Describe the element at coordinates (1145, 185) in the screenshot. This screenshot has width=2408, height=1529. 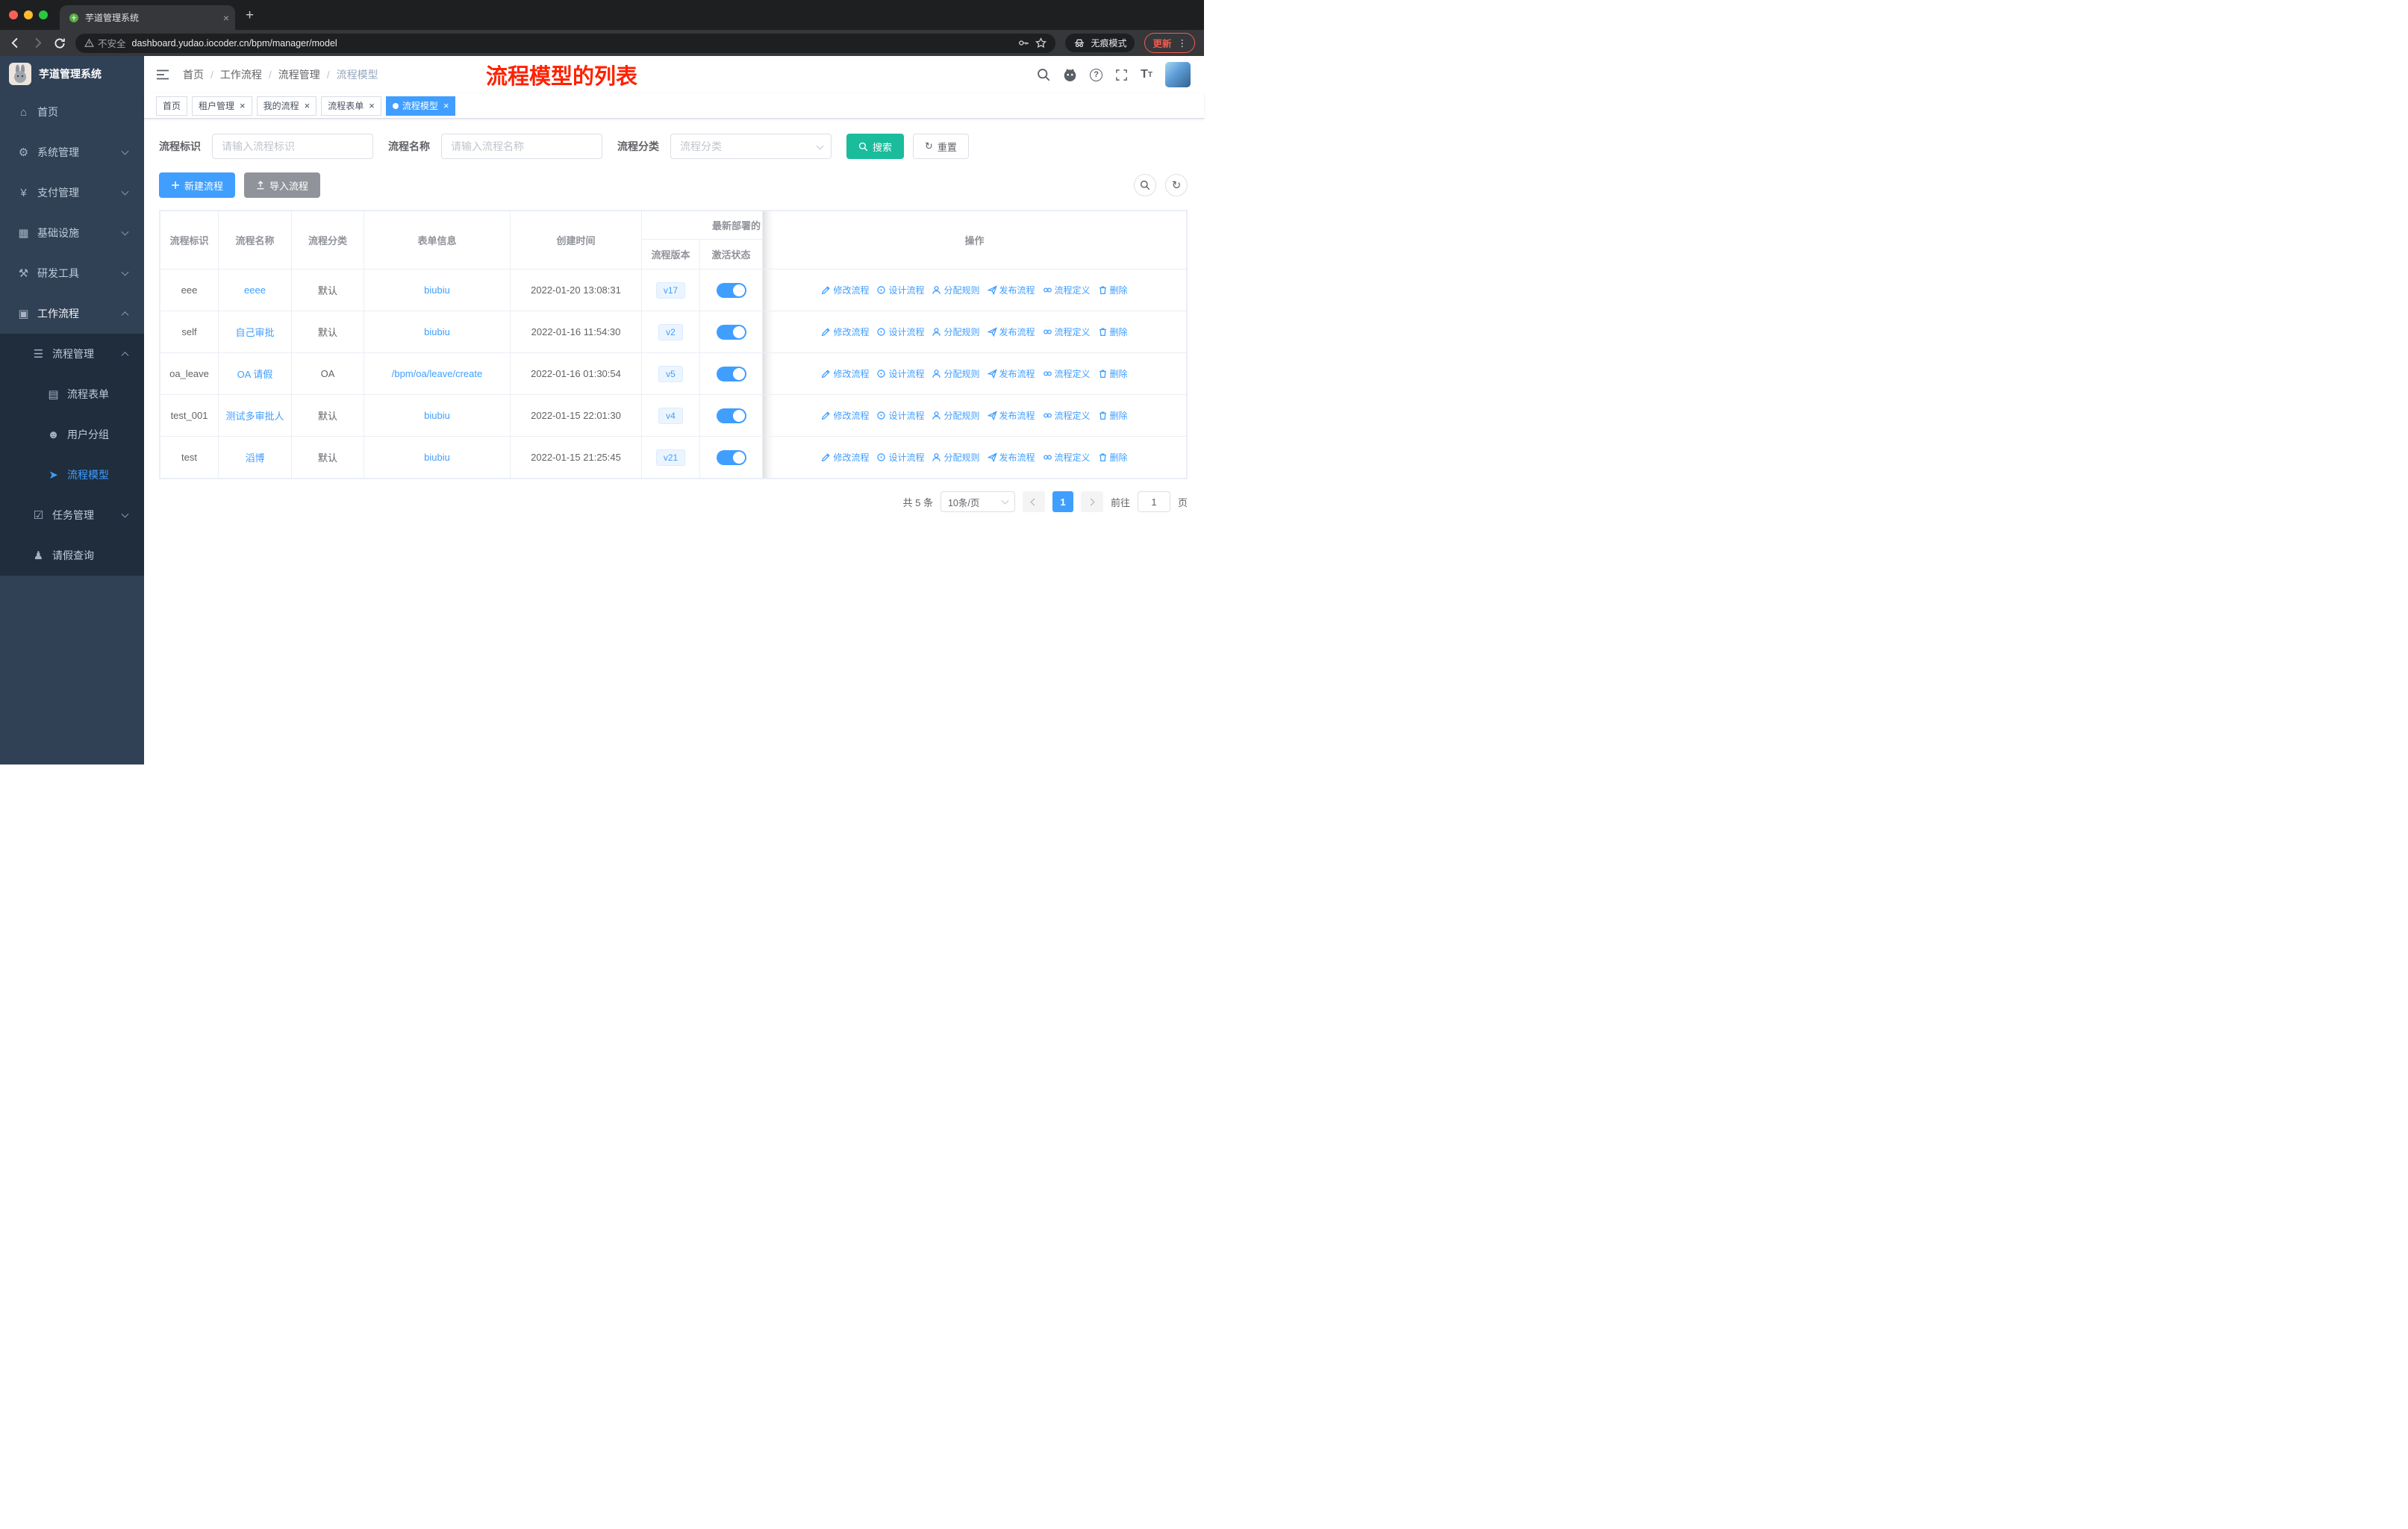
I see `show-search-button` at that location.